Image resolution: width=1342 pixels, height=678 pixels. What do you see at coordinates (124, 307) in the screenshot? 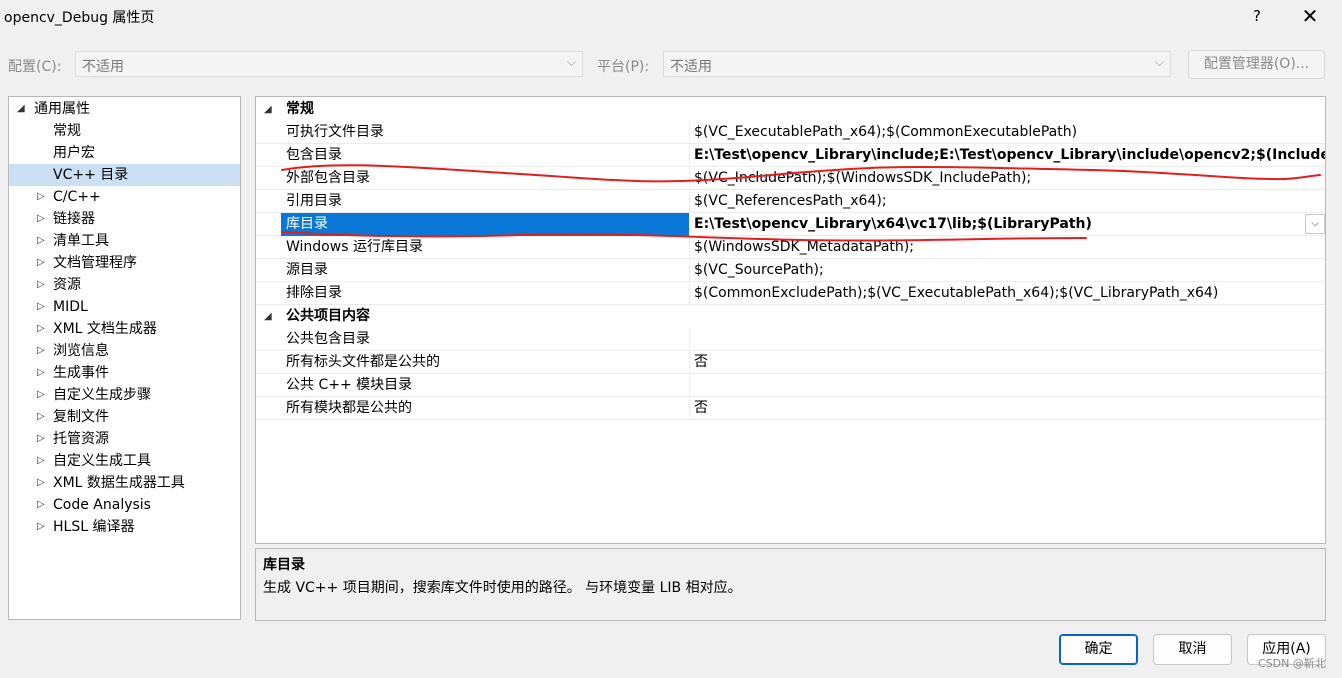
I see `tree-item-group: ▷ MIDL` at bounding box center [124, 307].